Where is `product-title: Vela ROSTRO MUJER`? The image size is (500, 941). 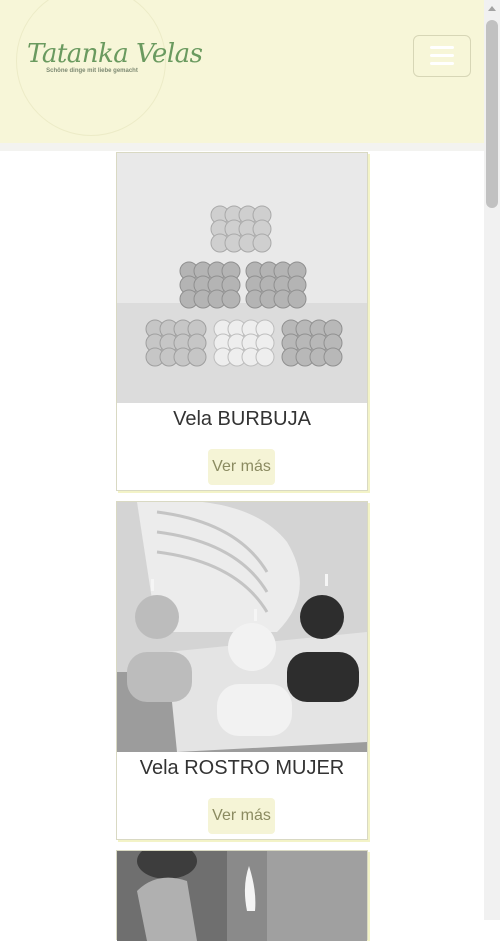 product-title: Vela ROSTRO MUJER is located at coordinates (242, 768).